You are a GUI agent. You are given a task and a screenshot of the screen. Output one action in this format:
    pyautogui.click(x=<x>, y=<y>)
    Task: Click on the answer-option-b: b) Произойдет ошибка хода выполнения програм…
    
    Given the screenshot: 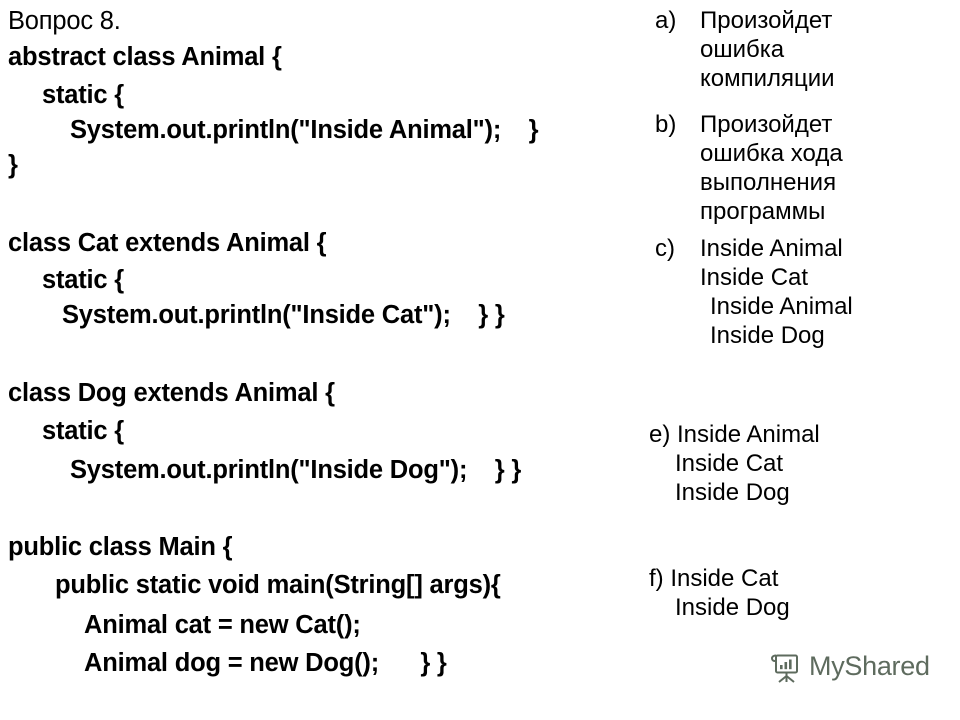 What is the action you would take?
    pyautogui.click(x=802, y=168)
    